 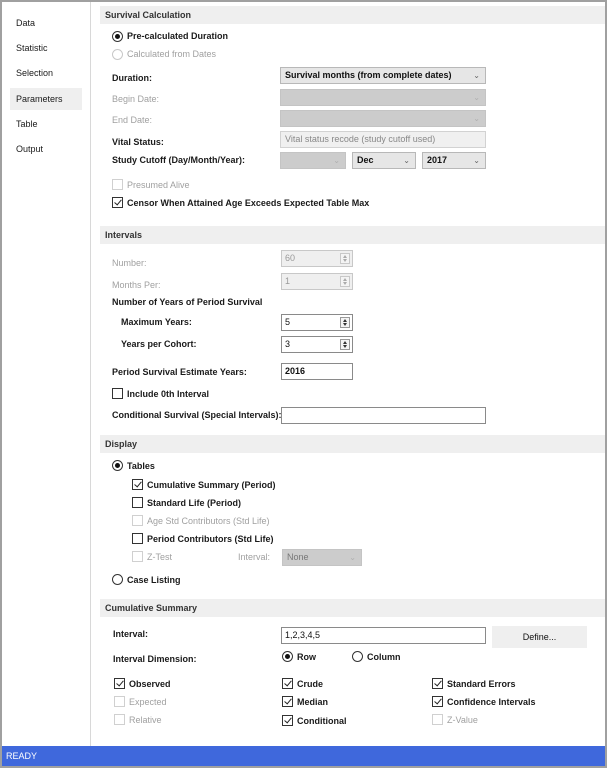 I want to click on z-value-checkbox, so click(x=437, y=719).